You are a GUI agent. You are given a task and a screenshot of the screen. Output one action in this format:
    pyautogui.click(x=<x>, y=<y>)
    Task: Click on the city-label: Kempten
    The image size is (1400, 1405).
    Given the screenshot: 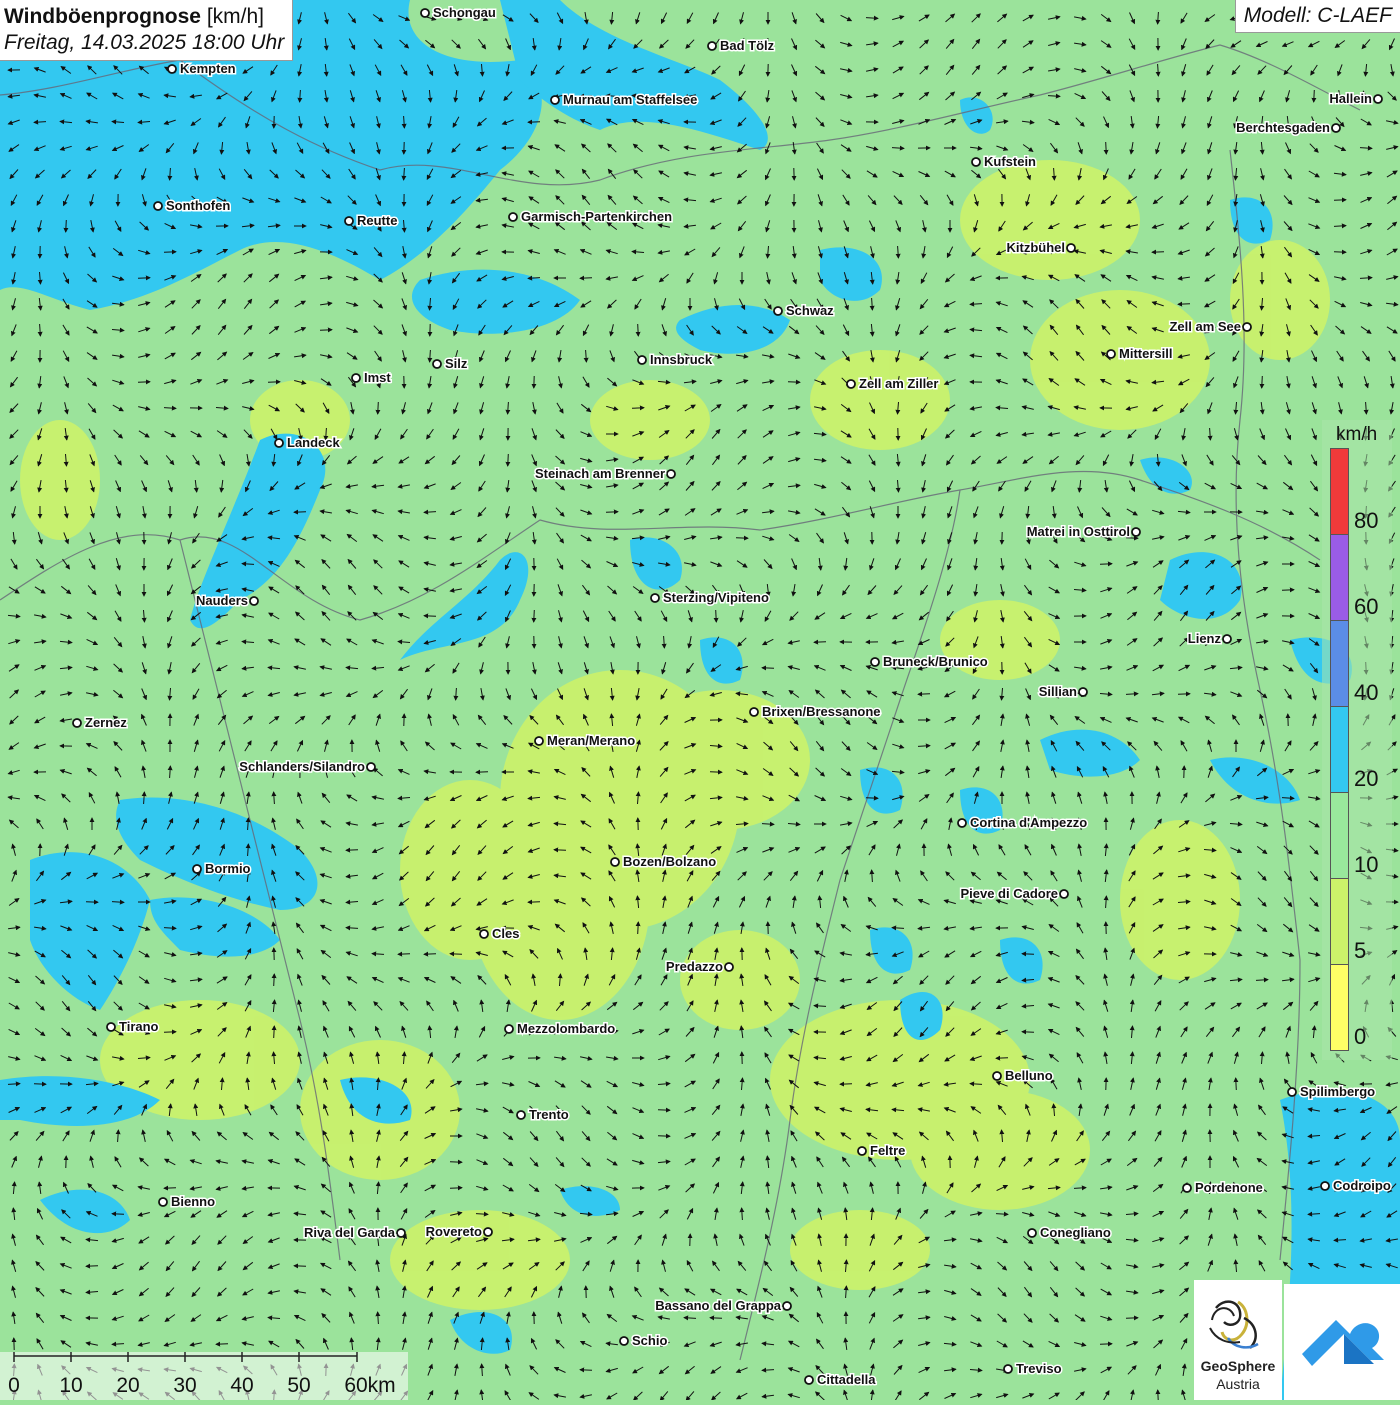 What is the action you would take?
    pyautogui.click(x=208, y=68)
    